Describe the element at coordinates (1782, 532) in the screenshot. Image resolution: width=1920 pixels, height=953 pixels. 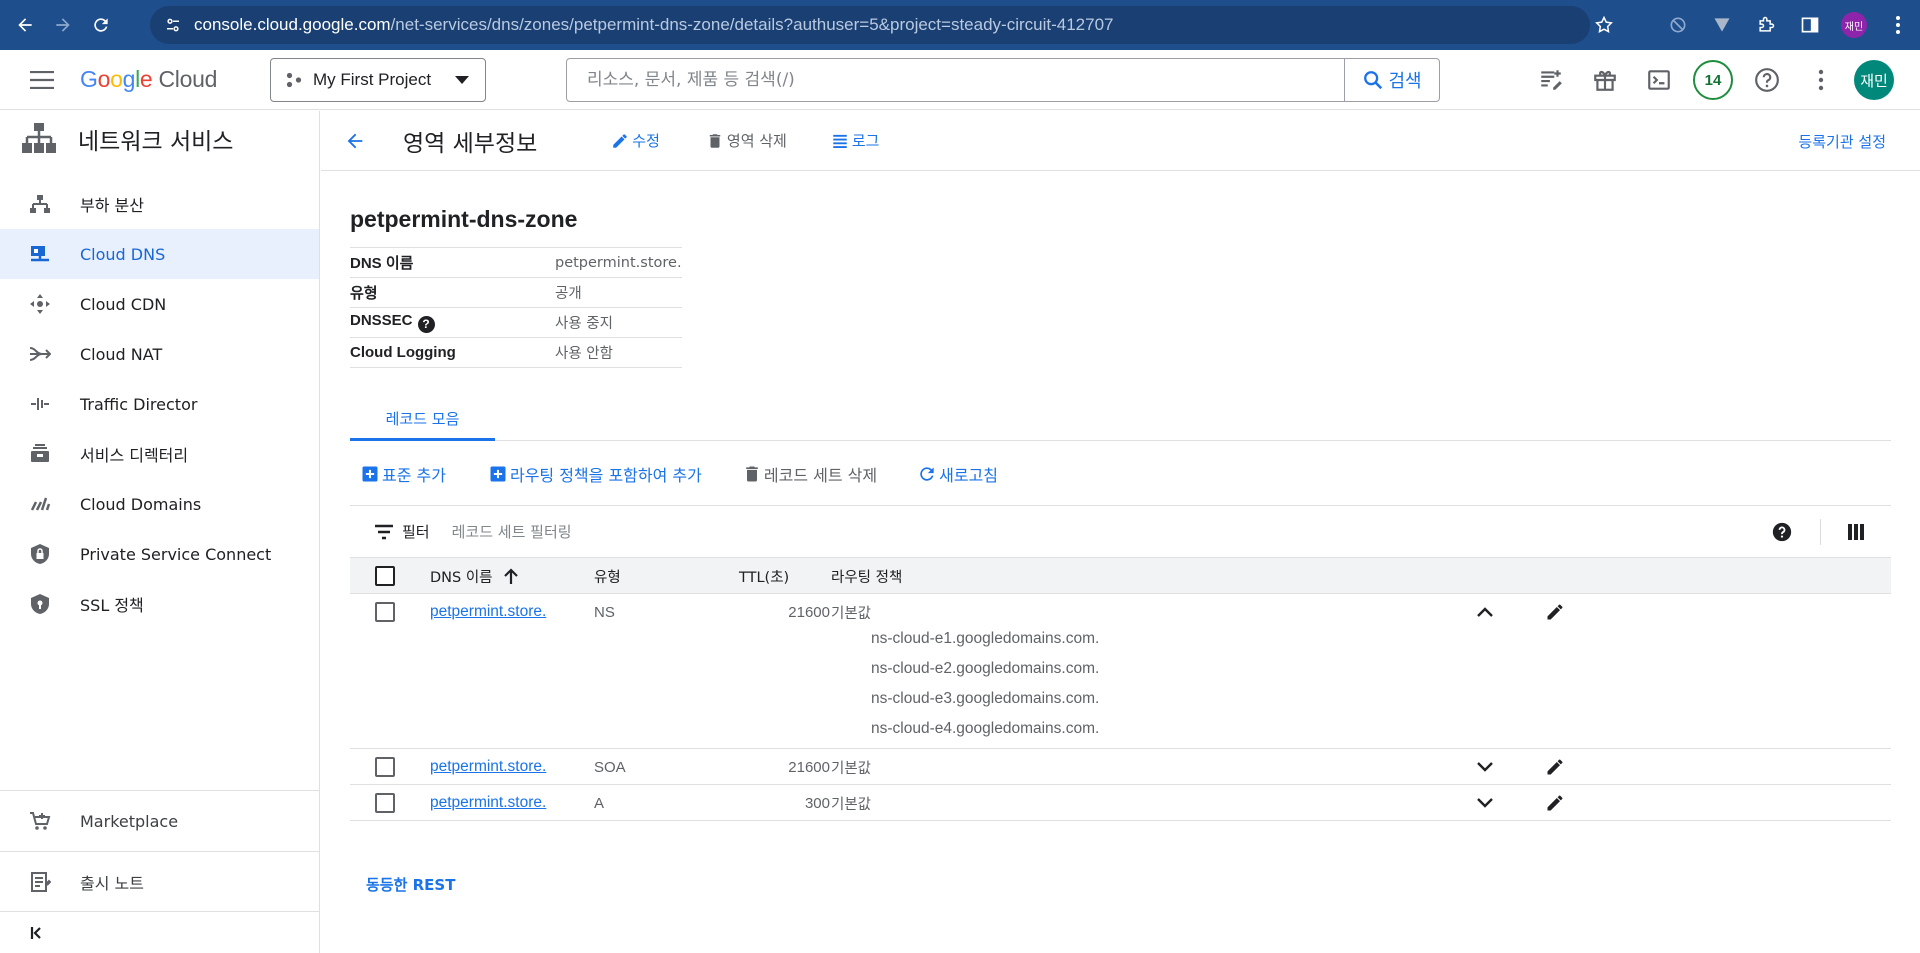
I see `table-help-icon` at that location.